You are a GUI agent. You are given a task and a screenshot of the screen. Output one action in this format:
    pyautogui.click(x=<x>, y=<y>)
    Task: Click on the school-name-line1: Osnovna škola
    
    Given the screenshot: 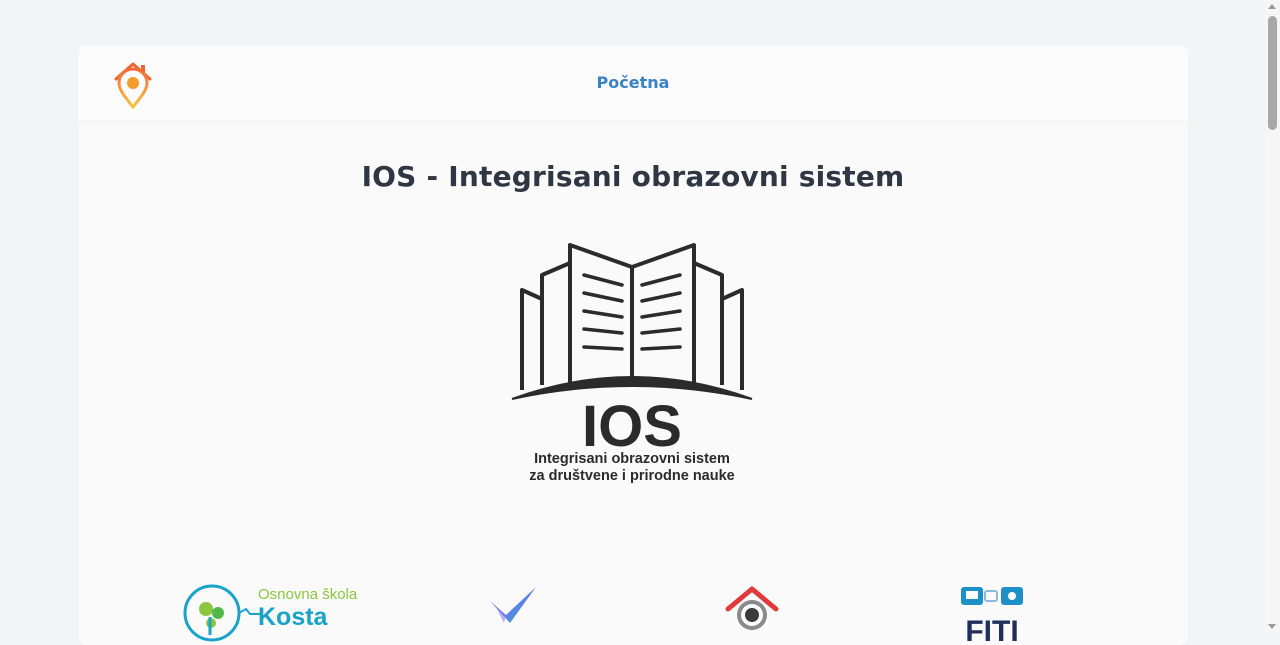 What is the action you would take?
    pyautogui.click(x=308, y=594)
    